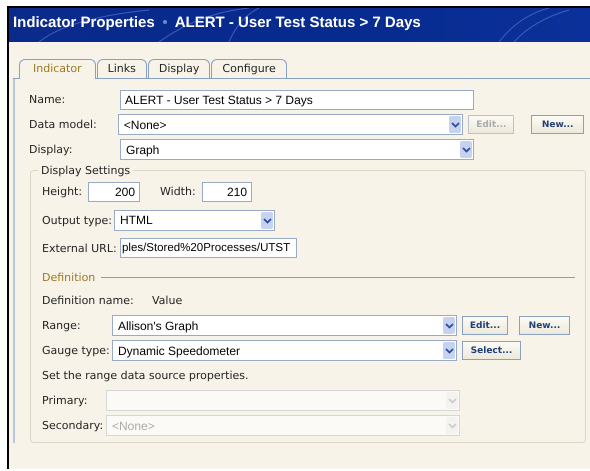 The width and height of the screenshot is (590, 471). What do you see at coordinates (63, 124) in the screenshot?
I see `field-label: Data model:` at bounding box center [63, 124].